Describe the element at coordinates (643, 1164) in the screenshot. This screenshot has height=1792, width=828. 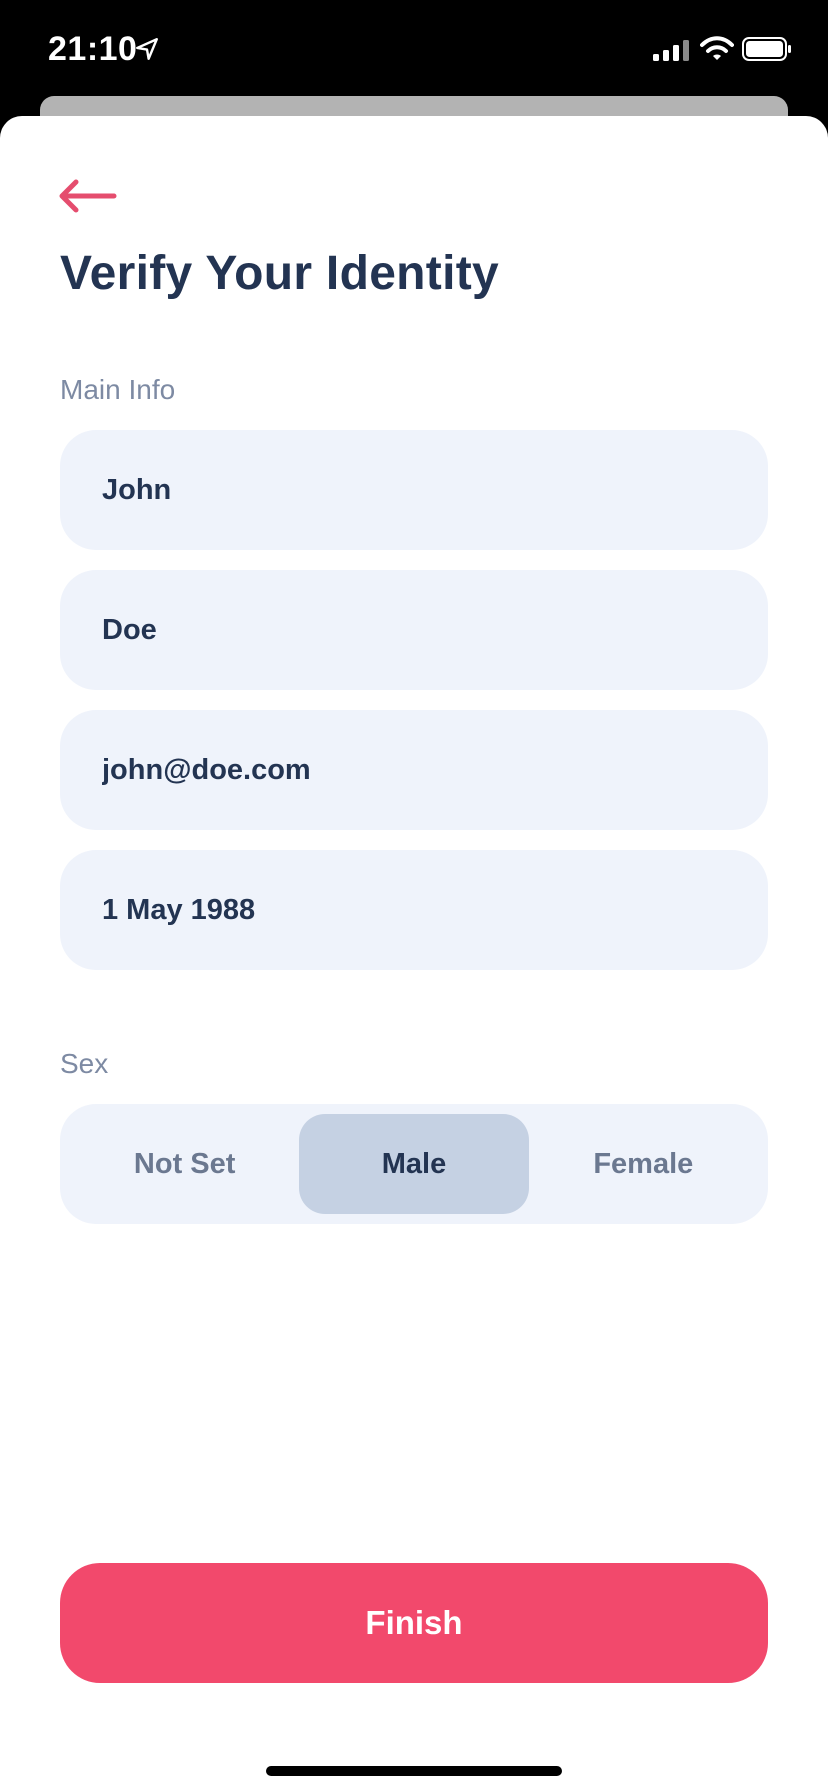
I see `sex-option-female: Female` at that location.